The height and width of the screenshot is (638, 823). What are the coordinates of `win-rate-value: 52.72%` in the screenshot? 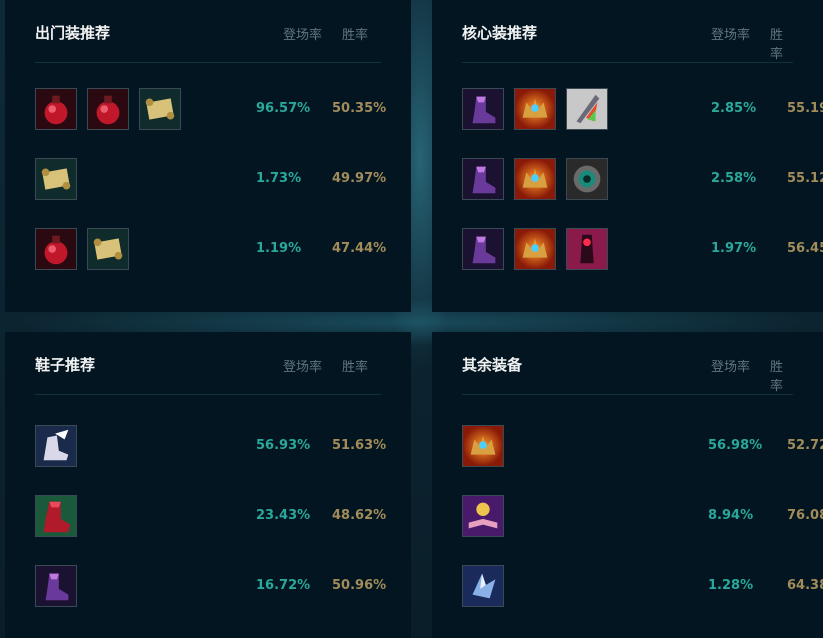 It's located at (805, 445).